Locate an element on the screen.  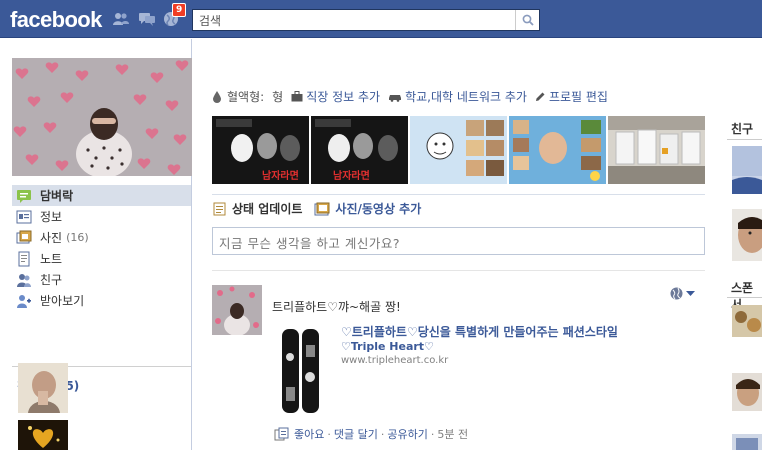
school-icon is located at coordinates (395, 98).